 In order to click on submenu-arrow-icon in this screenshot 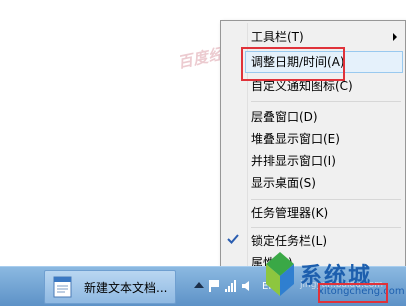, I will do `click(395, 37)`.